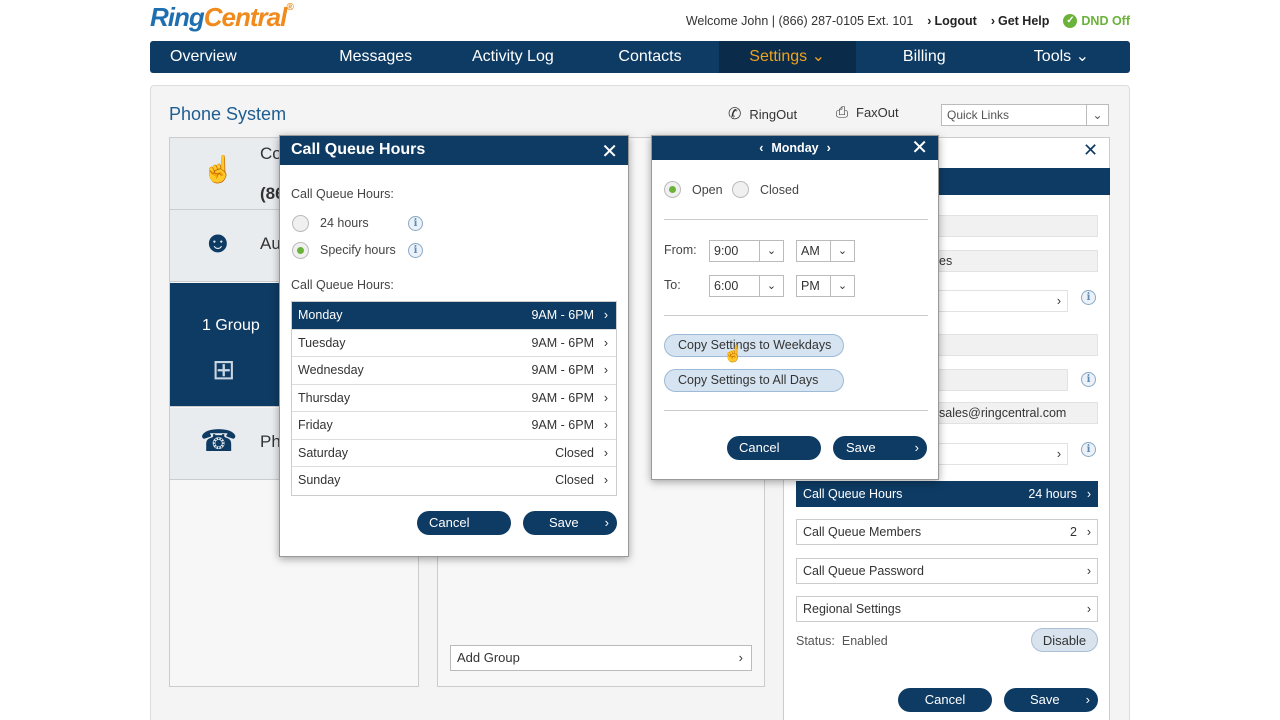  What do you see at coordinates (1016, 413) in the screenshot?
I see `email-field: sales@ringcentral.com` at bounding box center [1016, 413].